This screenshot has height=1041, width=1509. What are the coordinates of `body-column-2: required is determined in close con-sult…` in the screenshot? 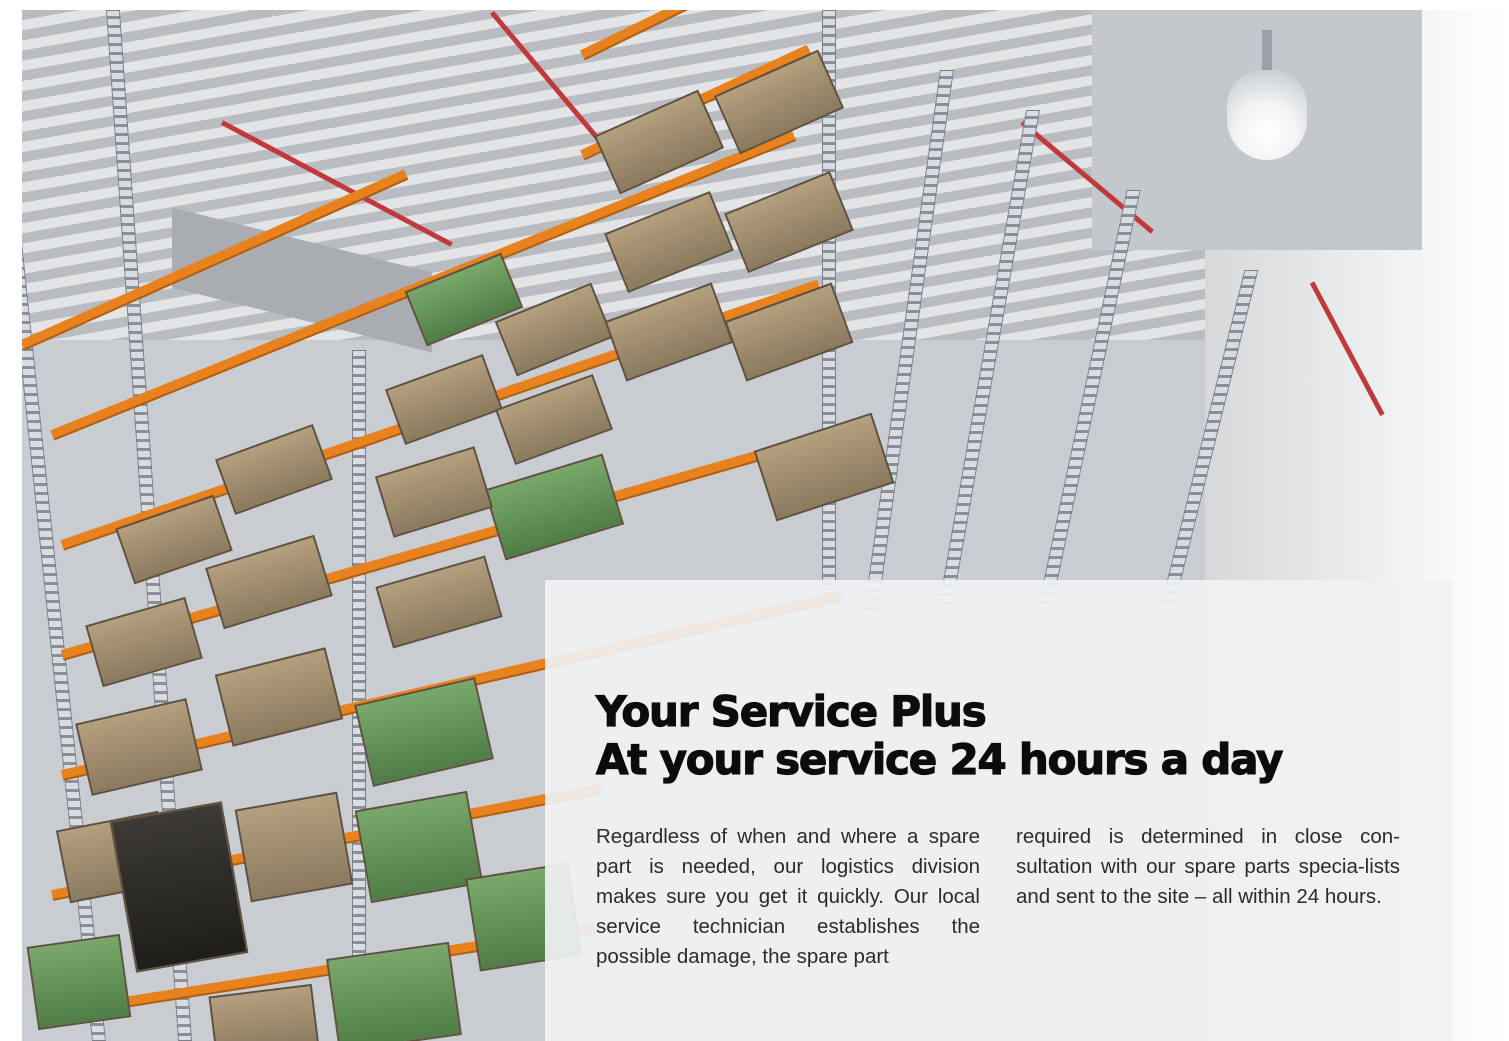 It's located at (1208, 866).